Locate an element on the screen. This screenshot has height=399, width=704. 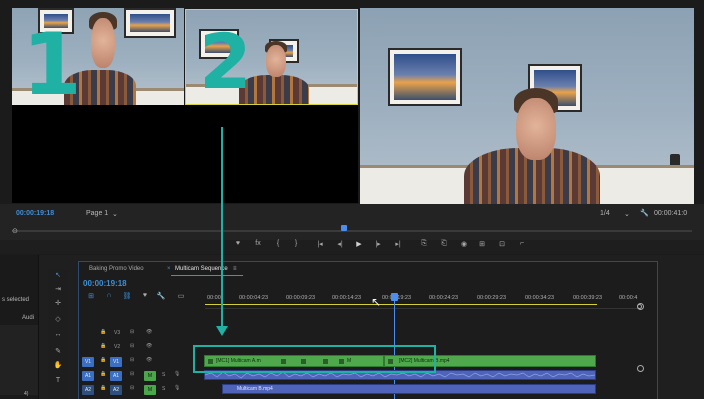
source-patch-v1: V1 is located at coordinates (88, 362).